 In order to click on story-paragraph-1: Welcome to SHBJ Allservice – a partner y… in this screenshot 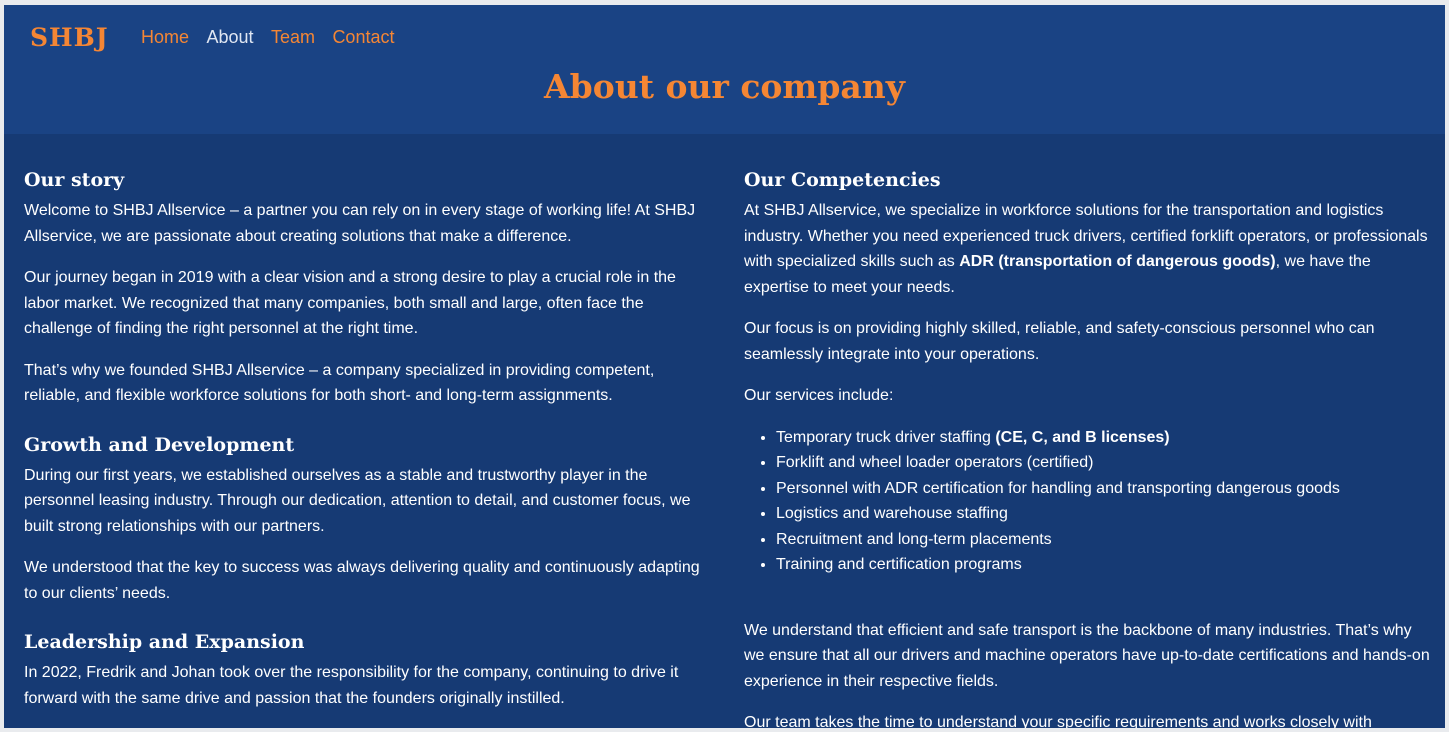, I will do `click(360, 223)`.